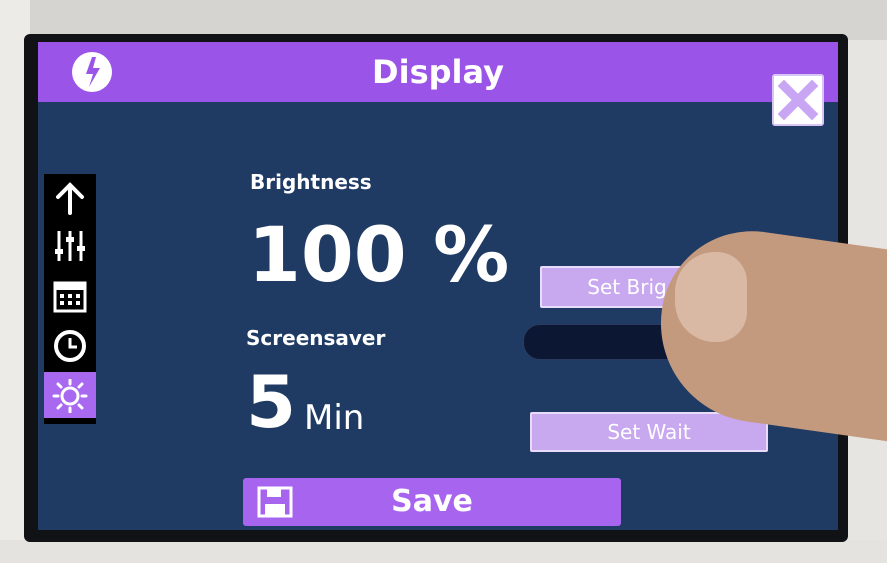 Image resolution: width=887 pixels, height=563 pixels. I want to click on page-title: Display, so click(438, 72).